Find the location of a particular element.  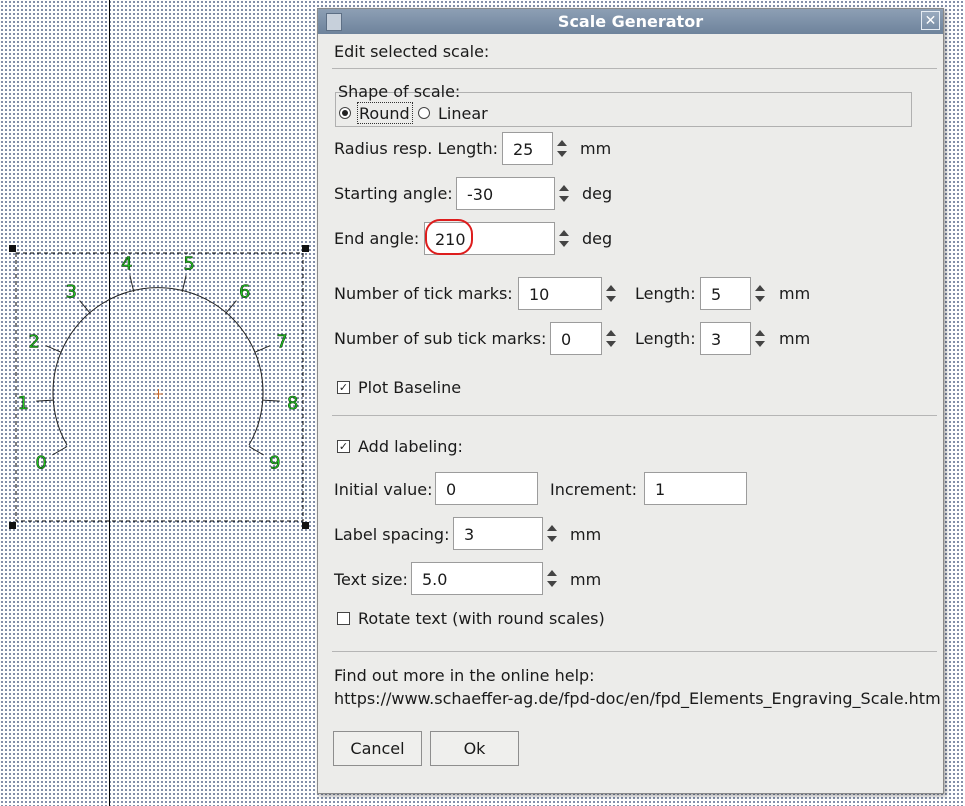

dialog-title: Scale Generator is located at coordinates (630, 21).